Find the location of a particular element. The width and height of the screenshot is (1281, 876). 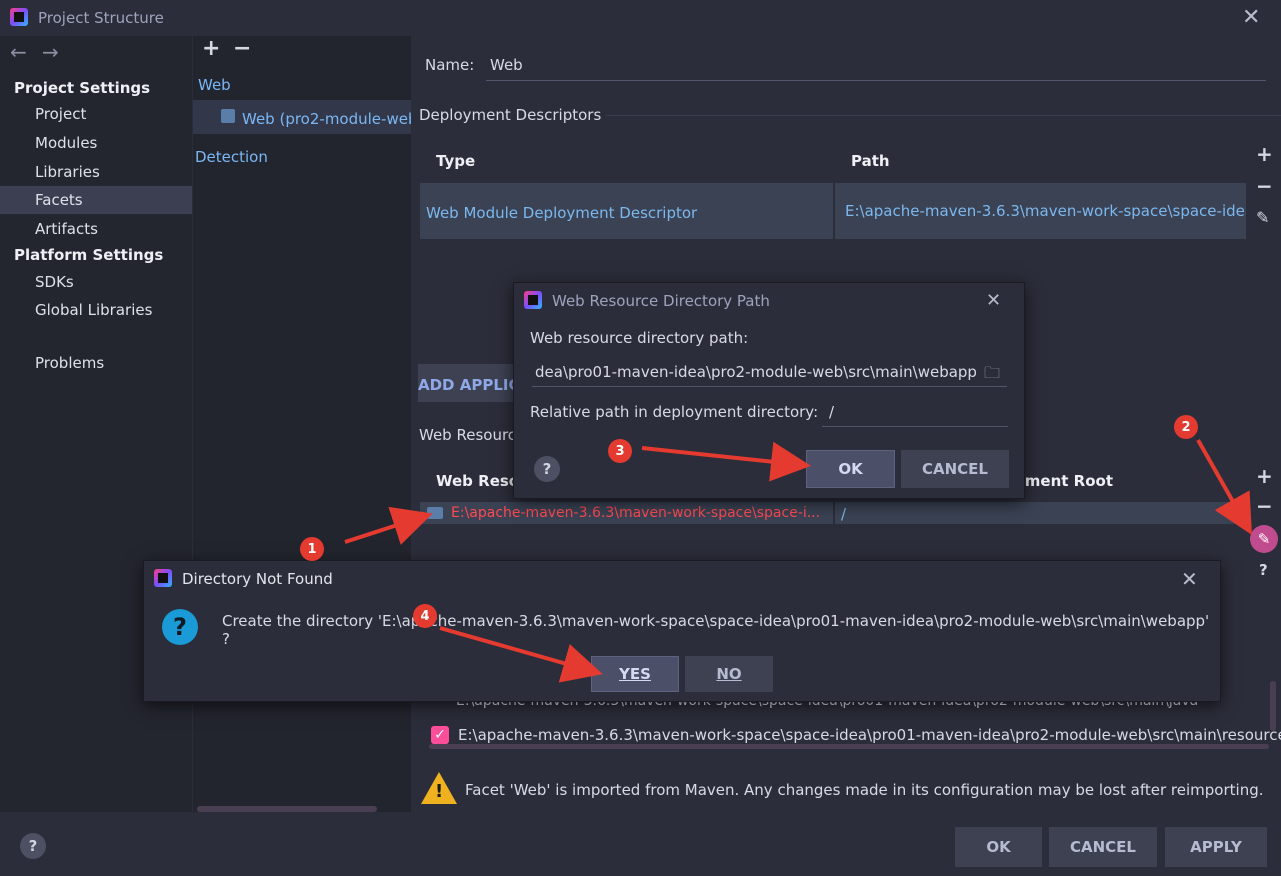

annotation-marker-2: 2 is located at coordinates (1186, 427).